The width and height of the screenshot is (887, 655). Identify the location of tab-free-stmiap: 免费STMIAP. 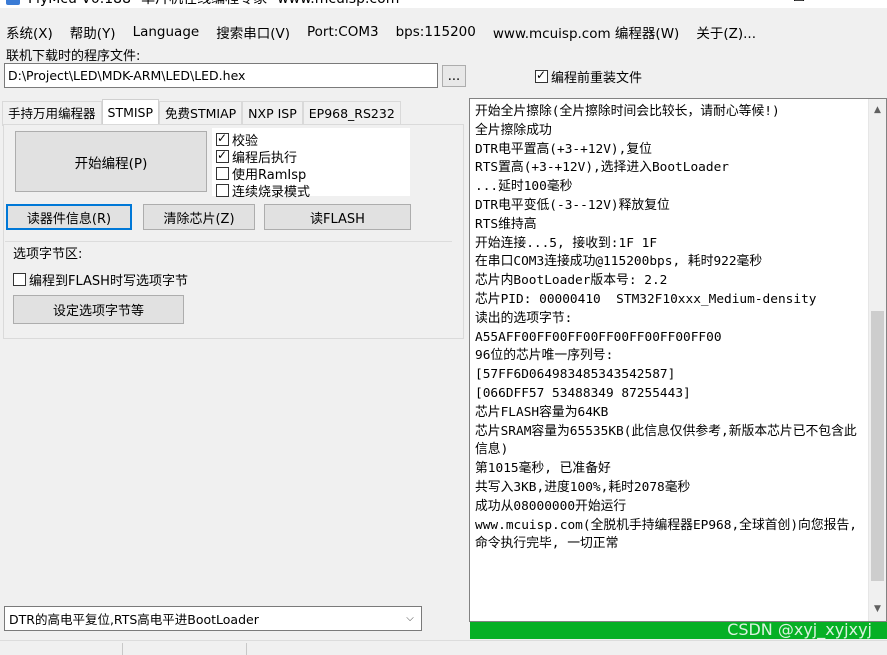
(201, 113).